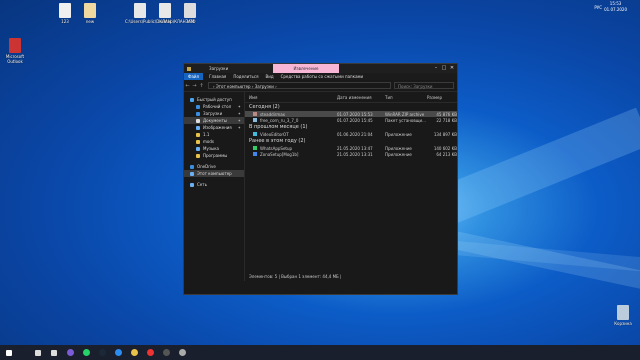 The image size is (640, 360). I want to click on app-icon, so click(166, 353).